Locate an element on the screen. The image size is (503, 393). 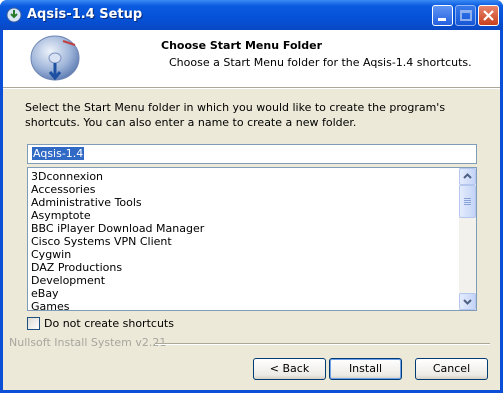
list-item: Asymptote is located at coordinates (243, 215).